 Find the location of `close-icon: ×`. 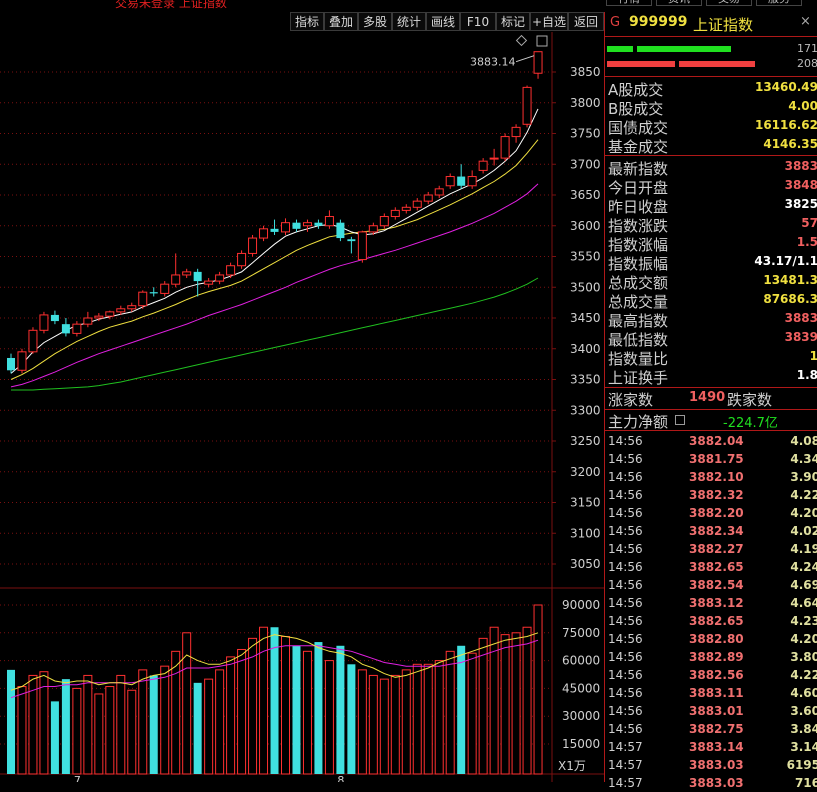

close-icon: × is located at coordinates (805, 21).